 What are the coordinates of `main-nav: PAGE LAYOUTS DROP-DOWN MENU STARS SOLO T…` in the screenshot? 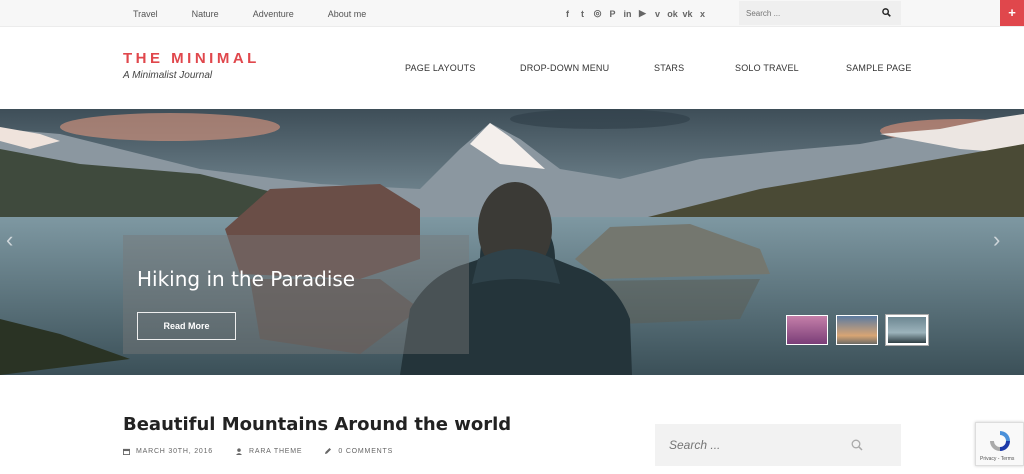 It's located at (512, 70).